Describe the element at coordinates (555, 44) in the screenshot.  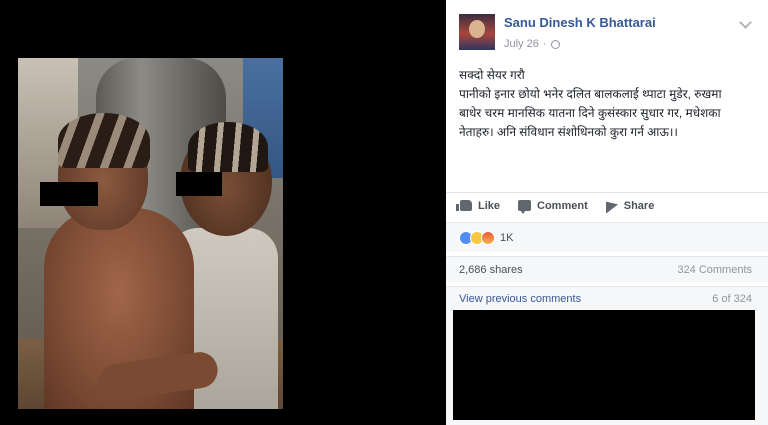
I see `globe-icon` at that location.